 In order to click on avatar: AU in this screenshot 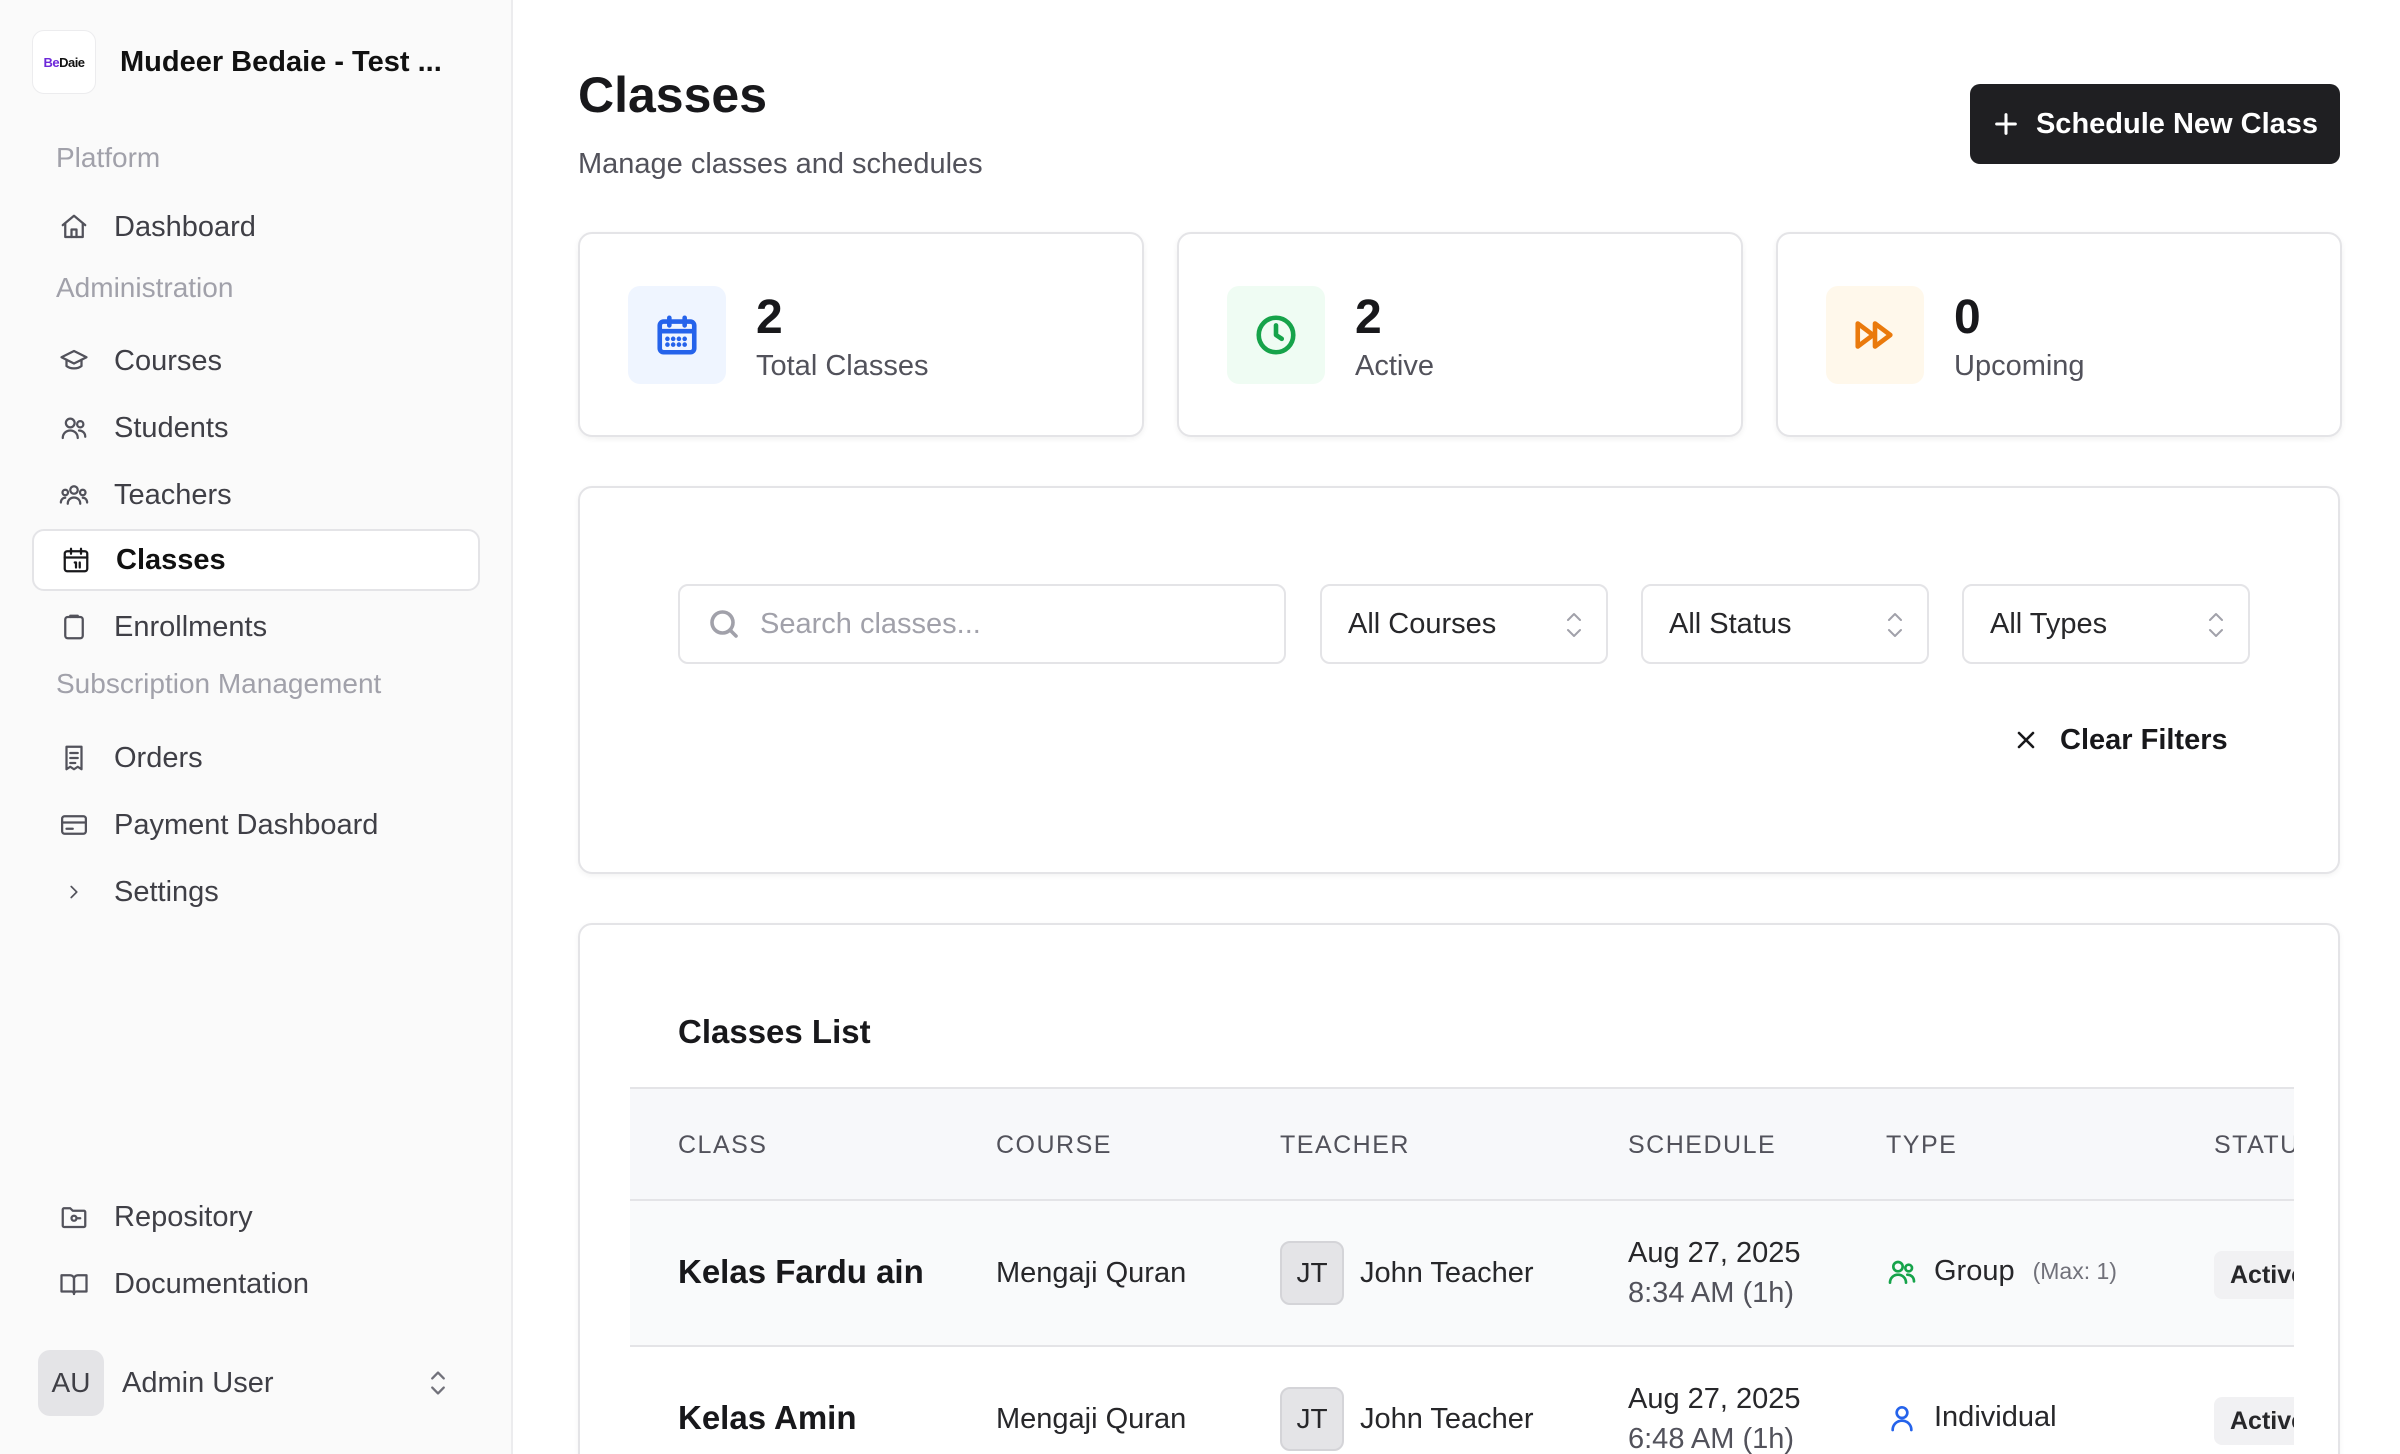, I will do `click(71, 1383)`.